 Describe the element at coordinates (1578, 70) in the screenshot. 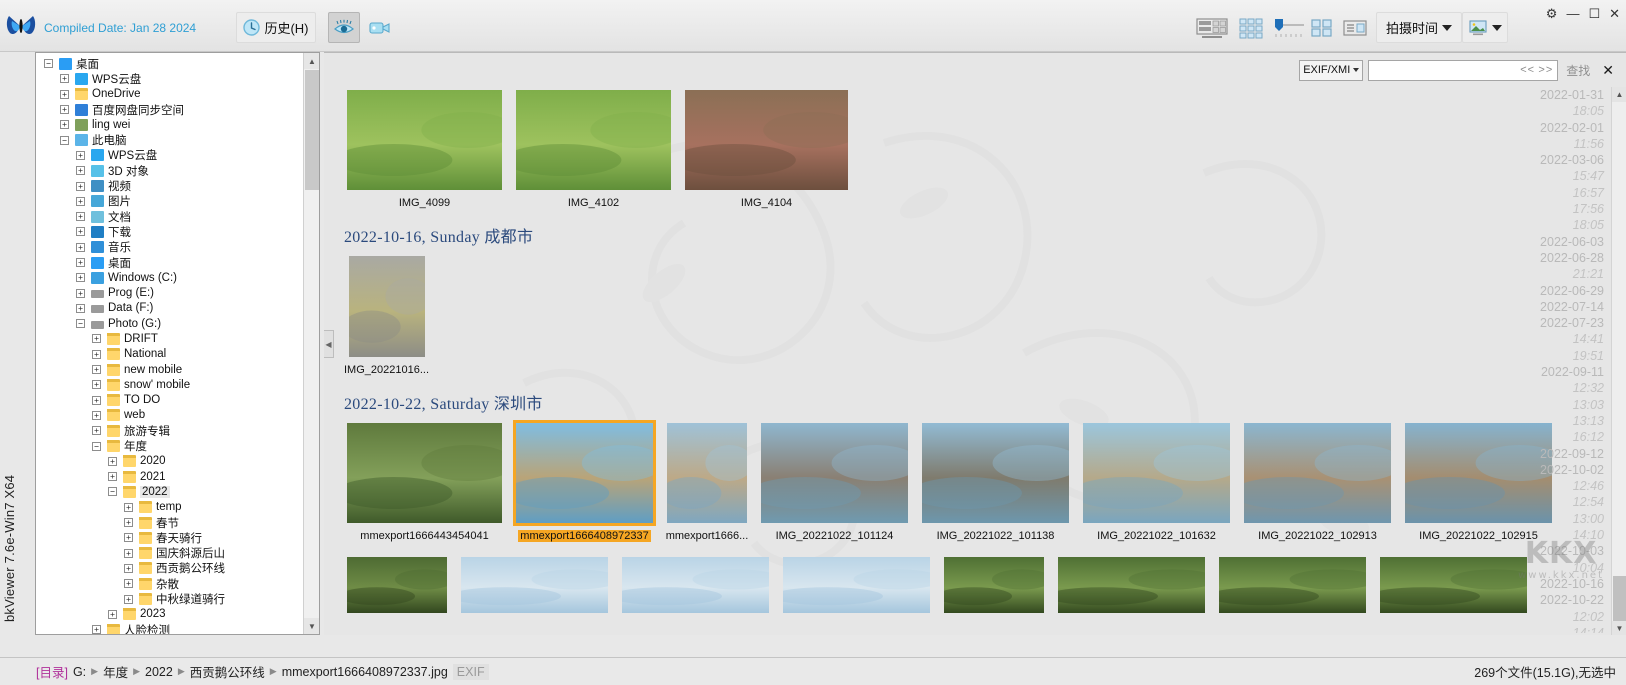

I see `find-button: 查找` at that location.